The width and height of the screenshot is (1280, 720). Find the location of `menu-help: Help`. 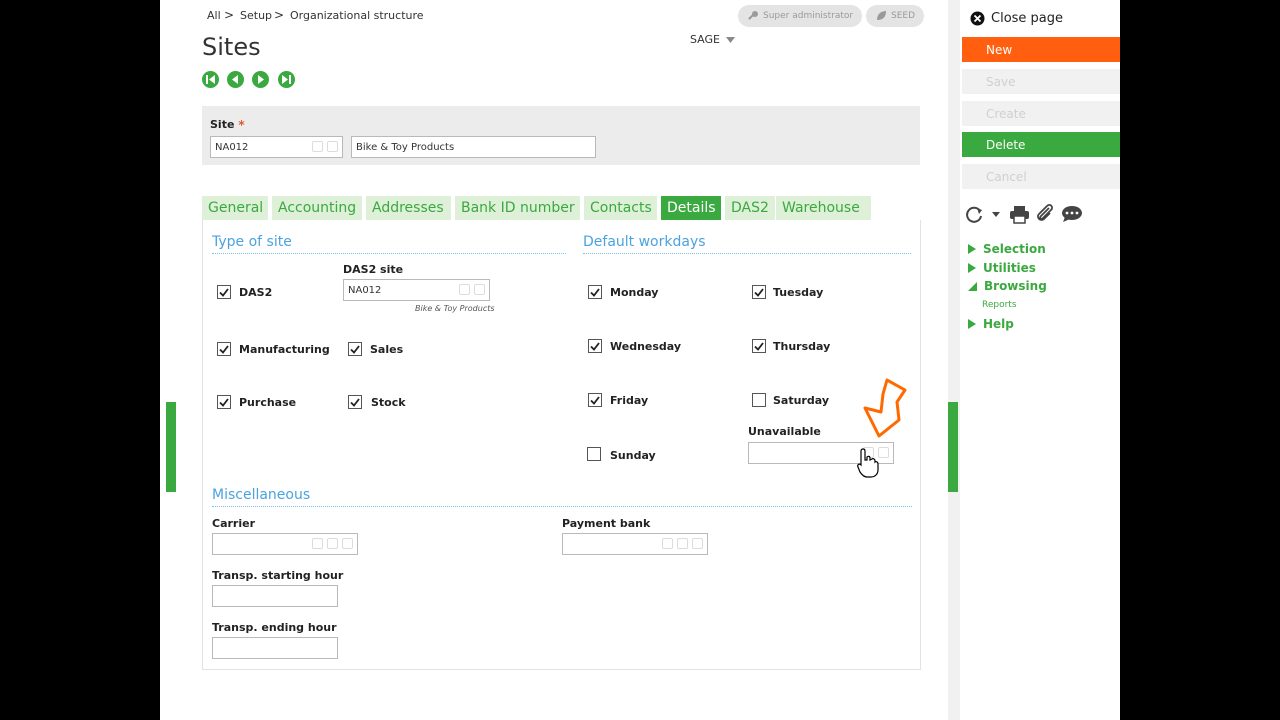

menu-help: Help is located at coordinates (991, 324).